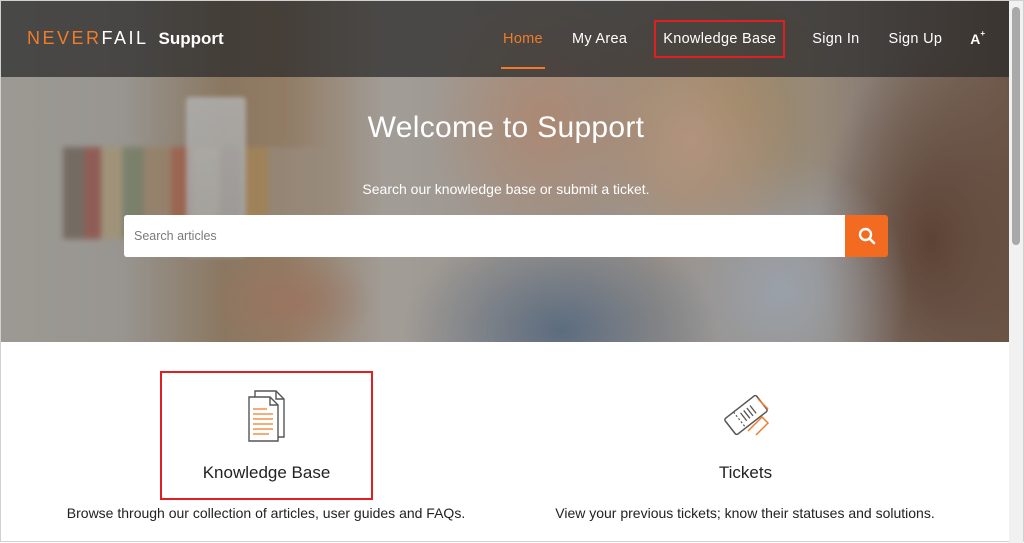 The width and height of the screenshot is (1024, 543). I want to click on scrollbar-thumb, so click(1016, 126).